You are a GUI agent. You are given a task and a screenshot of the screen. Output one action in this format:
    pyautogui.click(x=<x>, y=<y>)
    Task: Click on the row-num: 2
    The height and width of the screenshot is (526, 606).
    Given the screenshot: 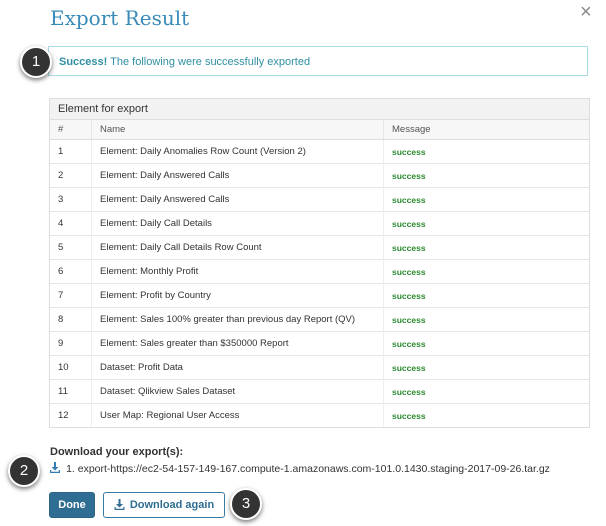 What is the action you would take?
    pyautogui.click(x=71, y=175)
    